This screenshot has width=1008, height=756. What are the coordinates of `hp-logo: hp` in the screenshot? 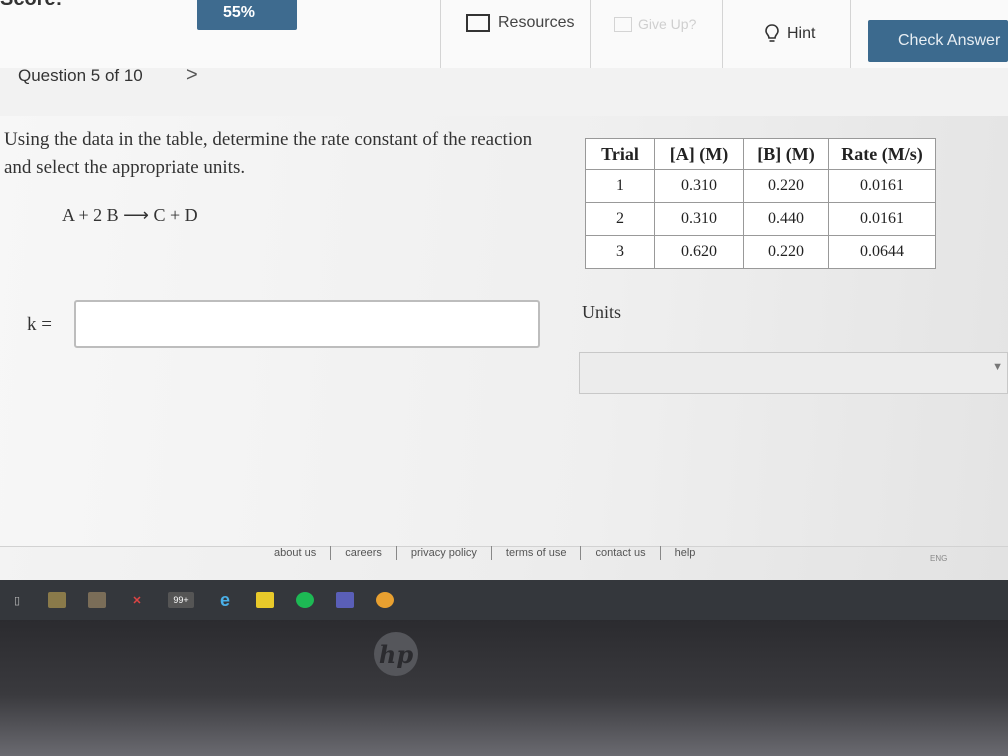 It's located at (396, 654).